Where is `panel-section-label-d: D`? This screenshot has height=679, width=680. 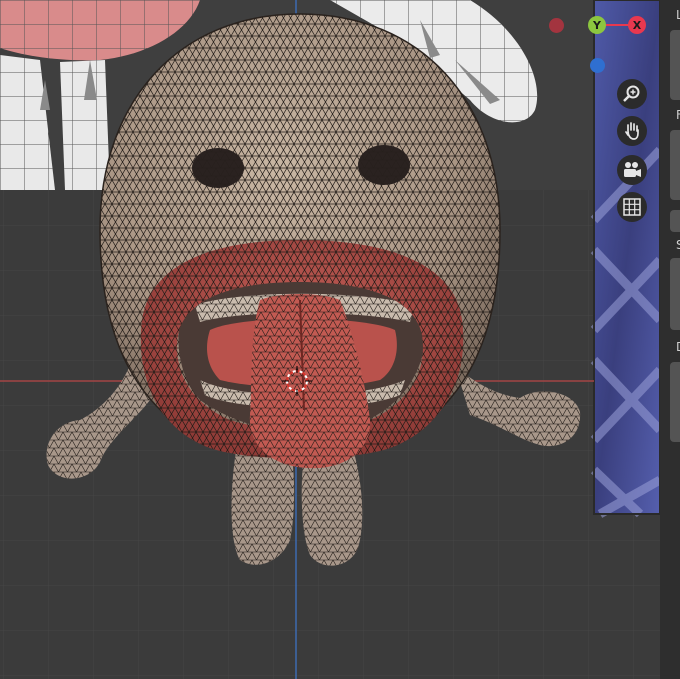
panel-section-label-d: D is located at coordinates (678, 347).